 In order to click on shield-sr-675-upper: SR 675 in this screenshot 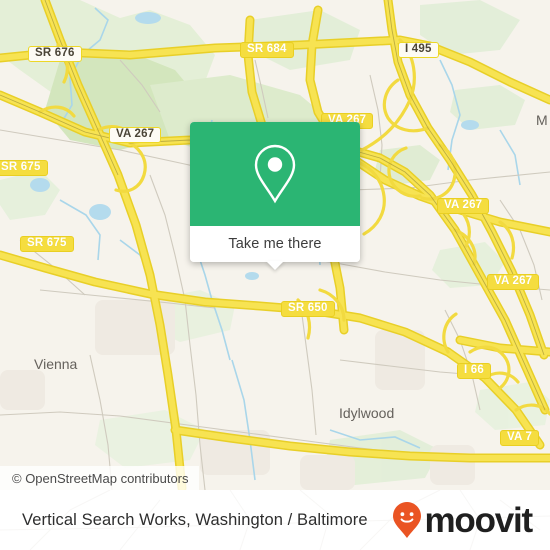, I will do `click(24, 168)`.